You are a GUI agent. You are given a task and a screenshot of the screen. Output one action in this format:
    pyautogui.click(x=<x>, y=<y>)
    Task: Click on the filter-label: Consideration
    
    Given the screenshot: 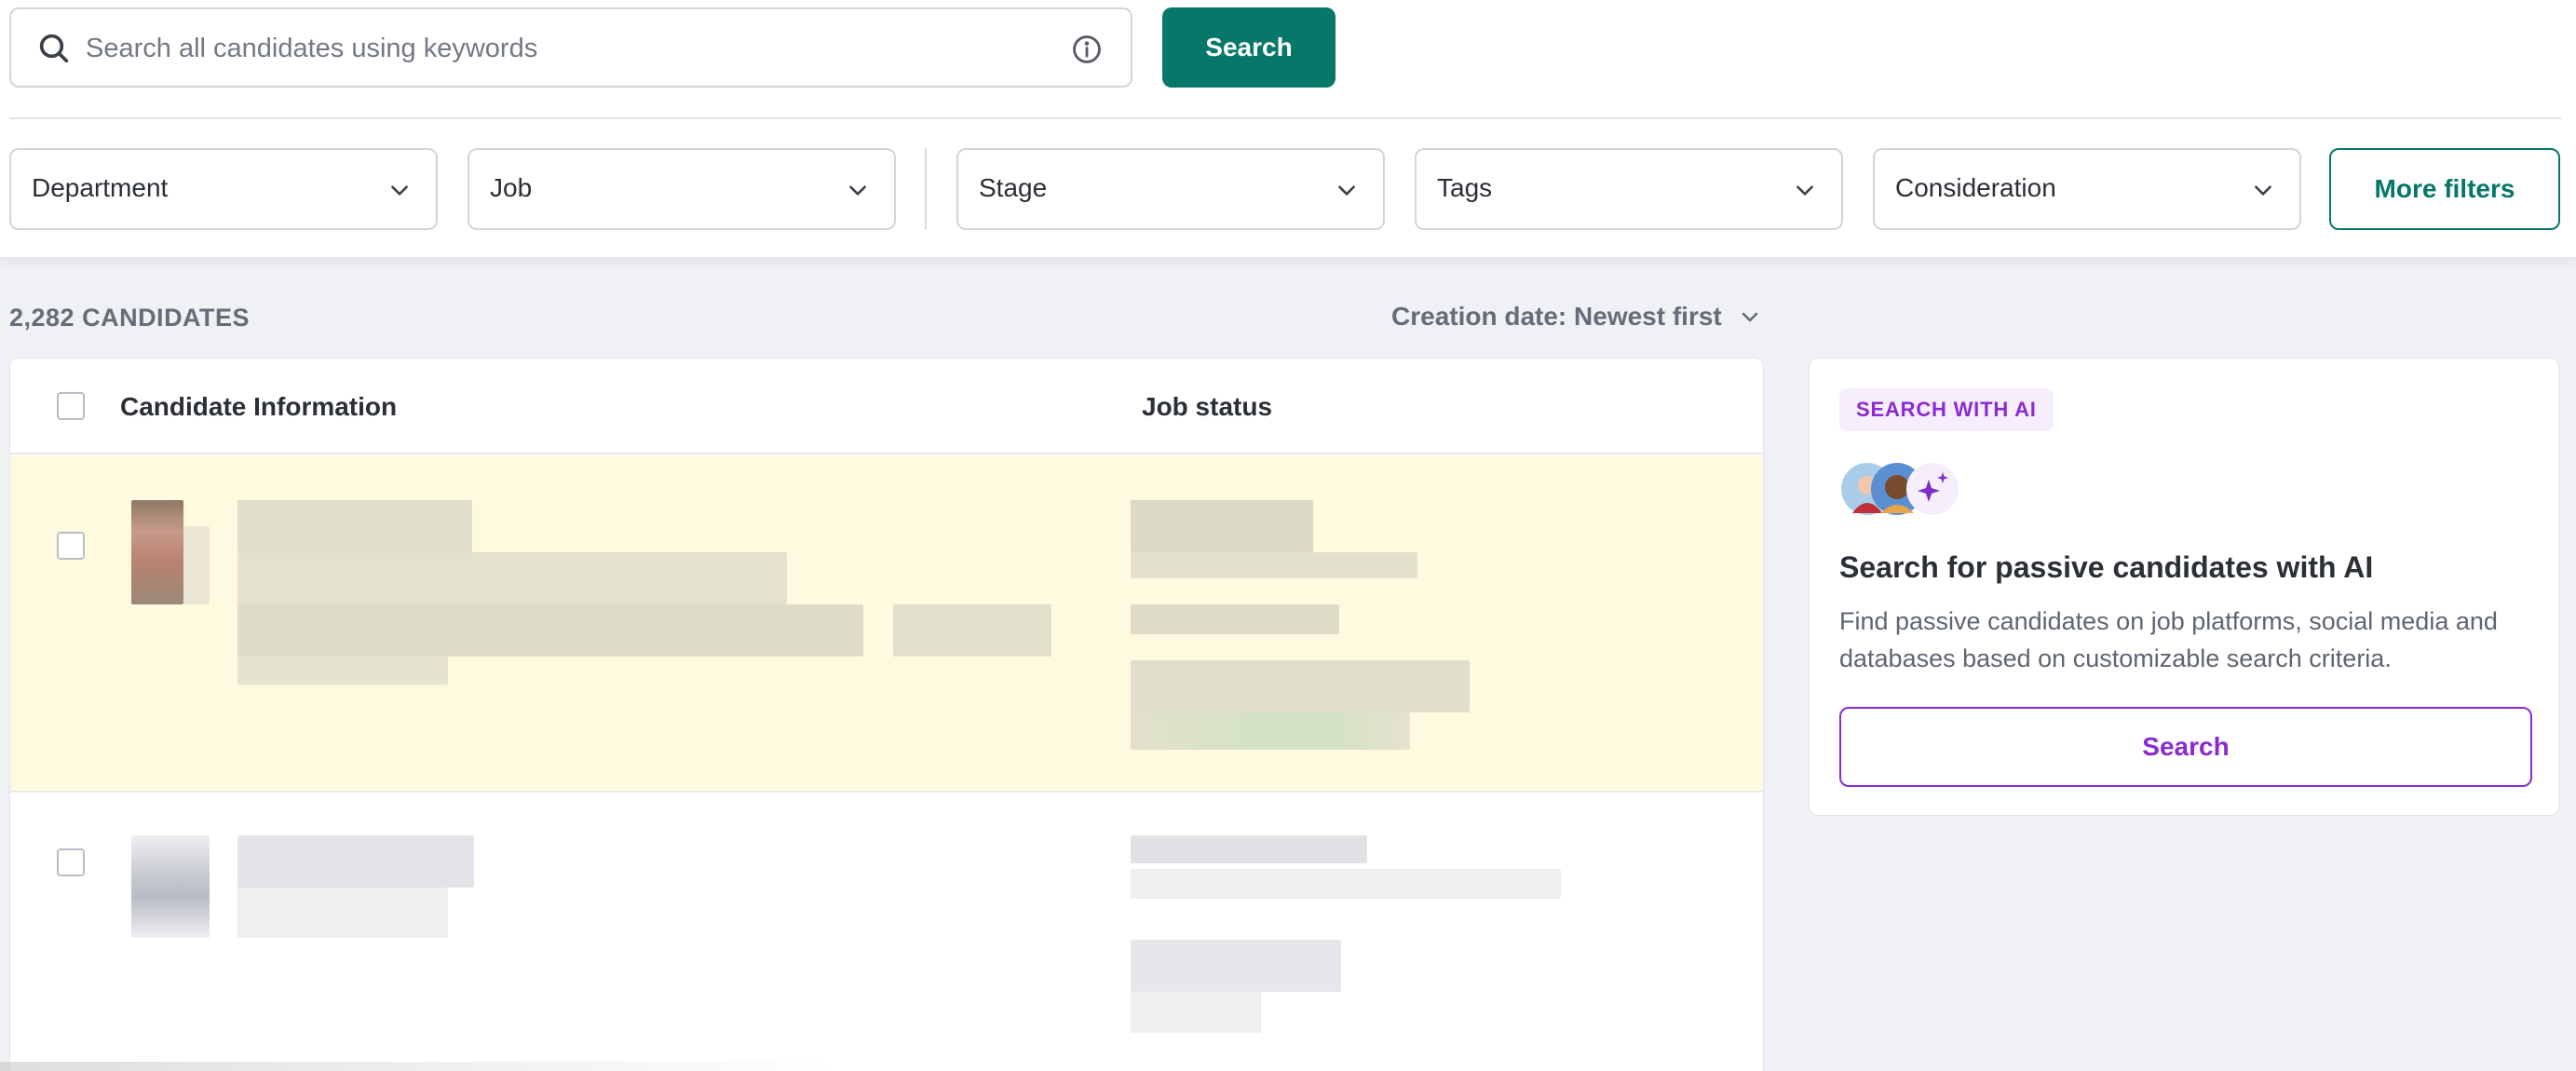 What is the action you would take?
    pyautogui.click(x=1975, y=187)
    